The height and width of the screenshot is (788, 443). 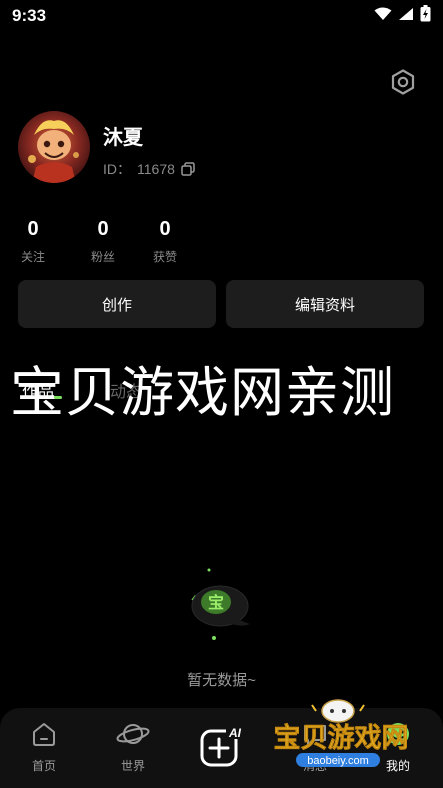 What do you see at coordinates (133, 734) in the screenshot?
I see `planet-icon` at bounding box center [133, 734].